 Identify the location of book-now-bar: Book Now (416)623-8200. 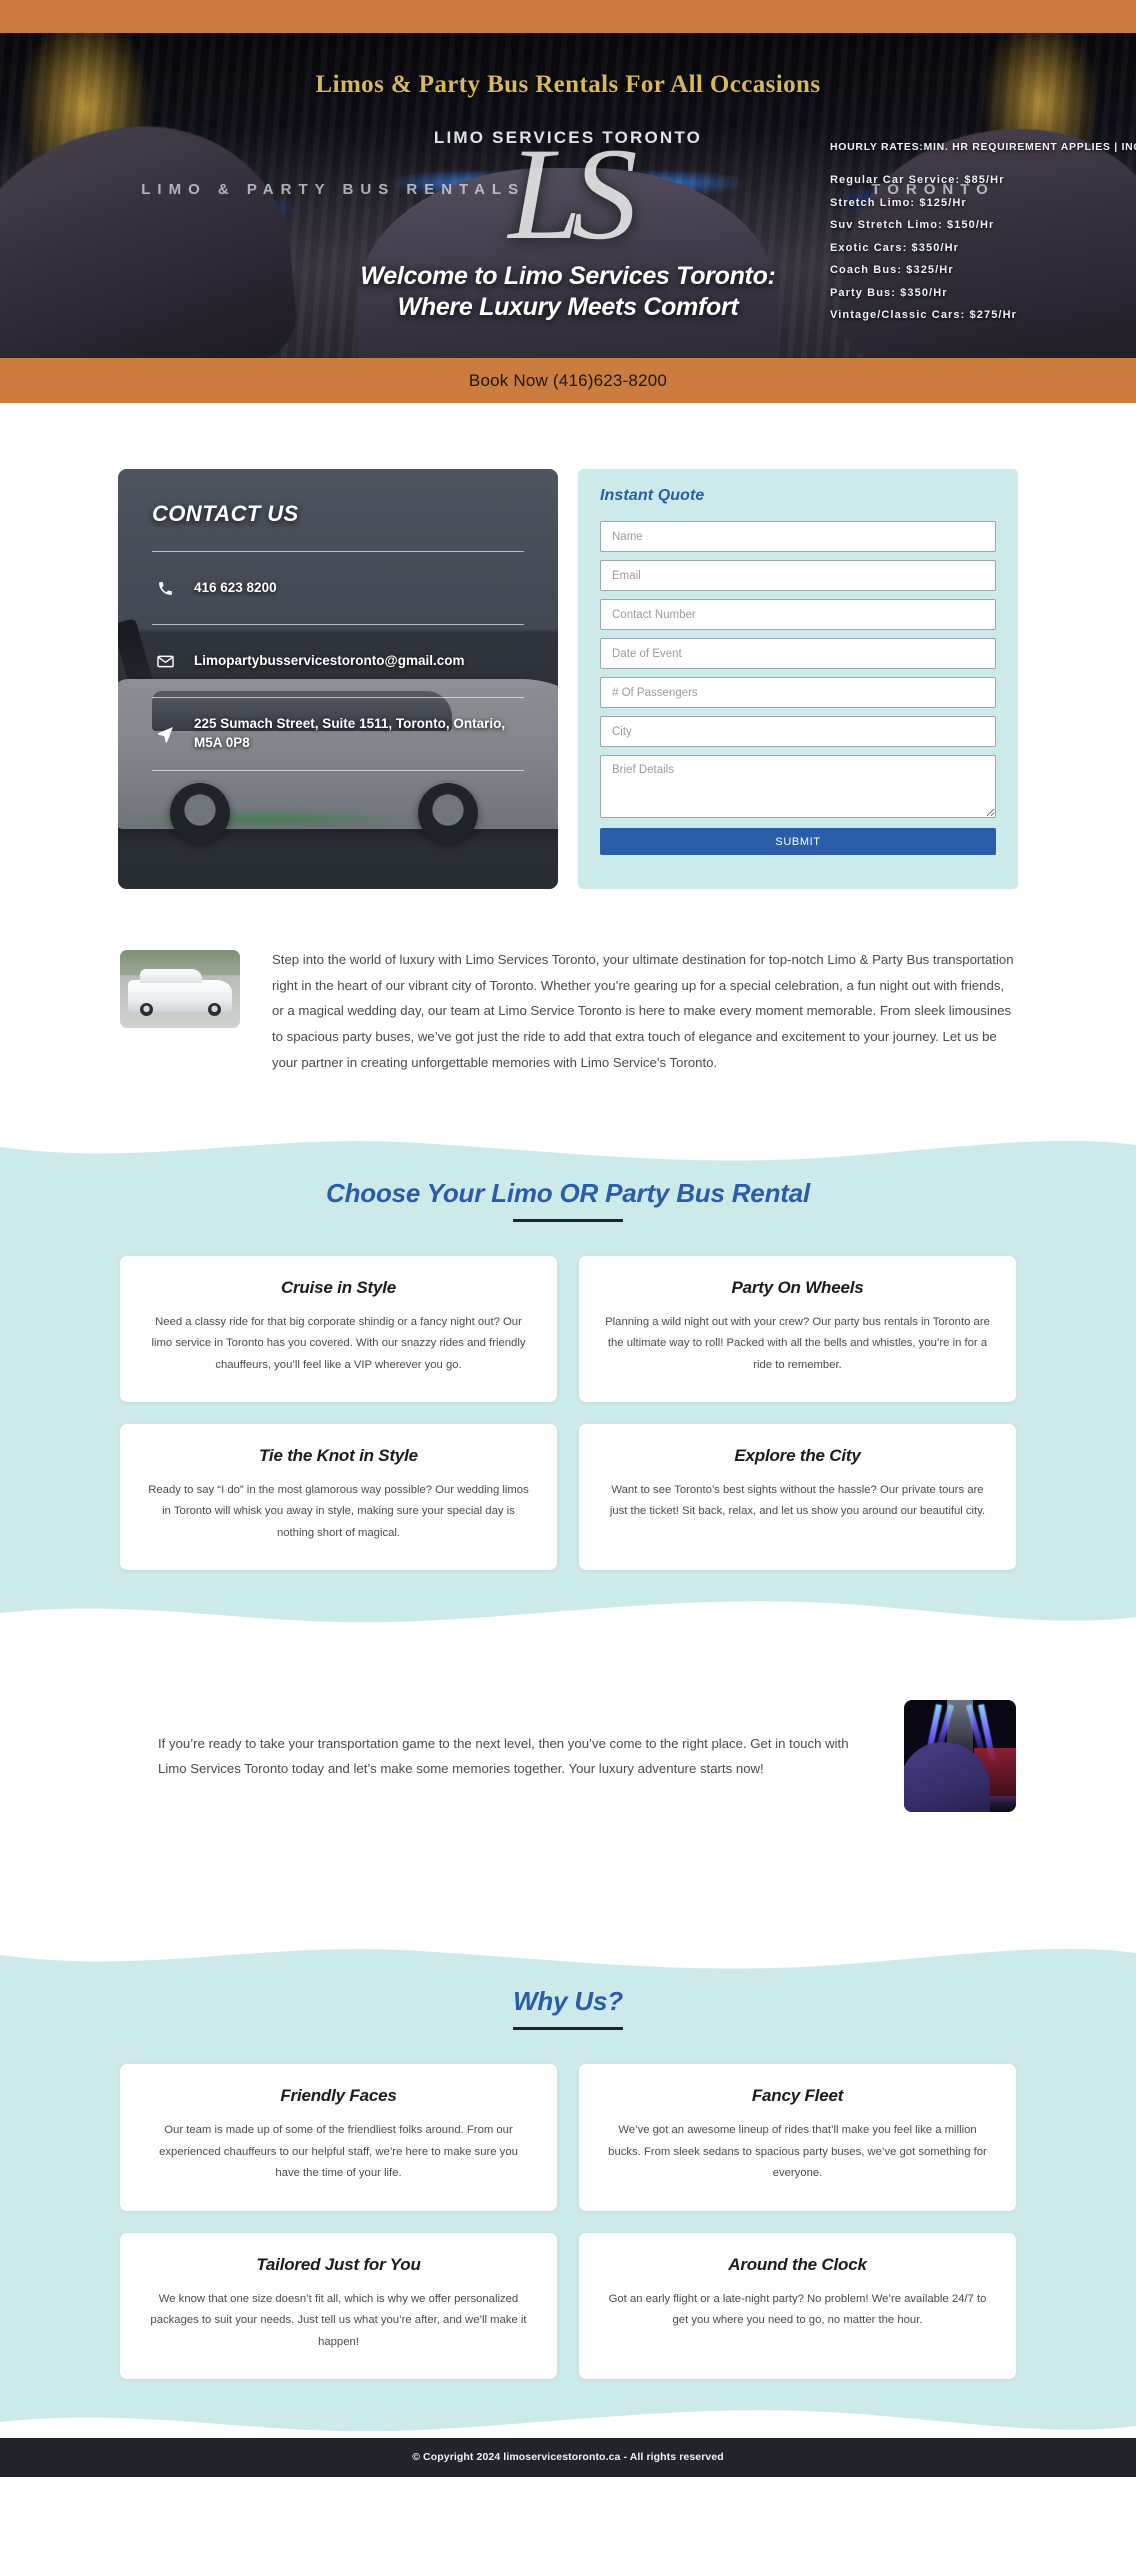
(568, 380).